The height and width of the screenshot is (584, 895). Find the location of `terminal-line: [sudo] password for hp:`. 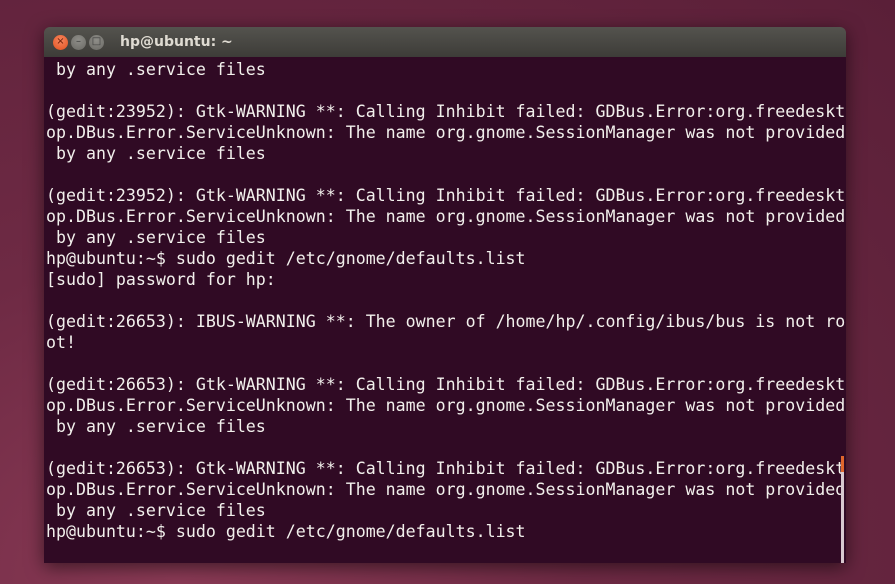

terminal-line: [sudo] password for hp: is located at coordinates (161, 279).